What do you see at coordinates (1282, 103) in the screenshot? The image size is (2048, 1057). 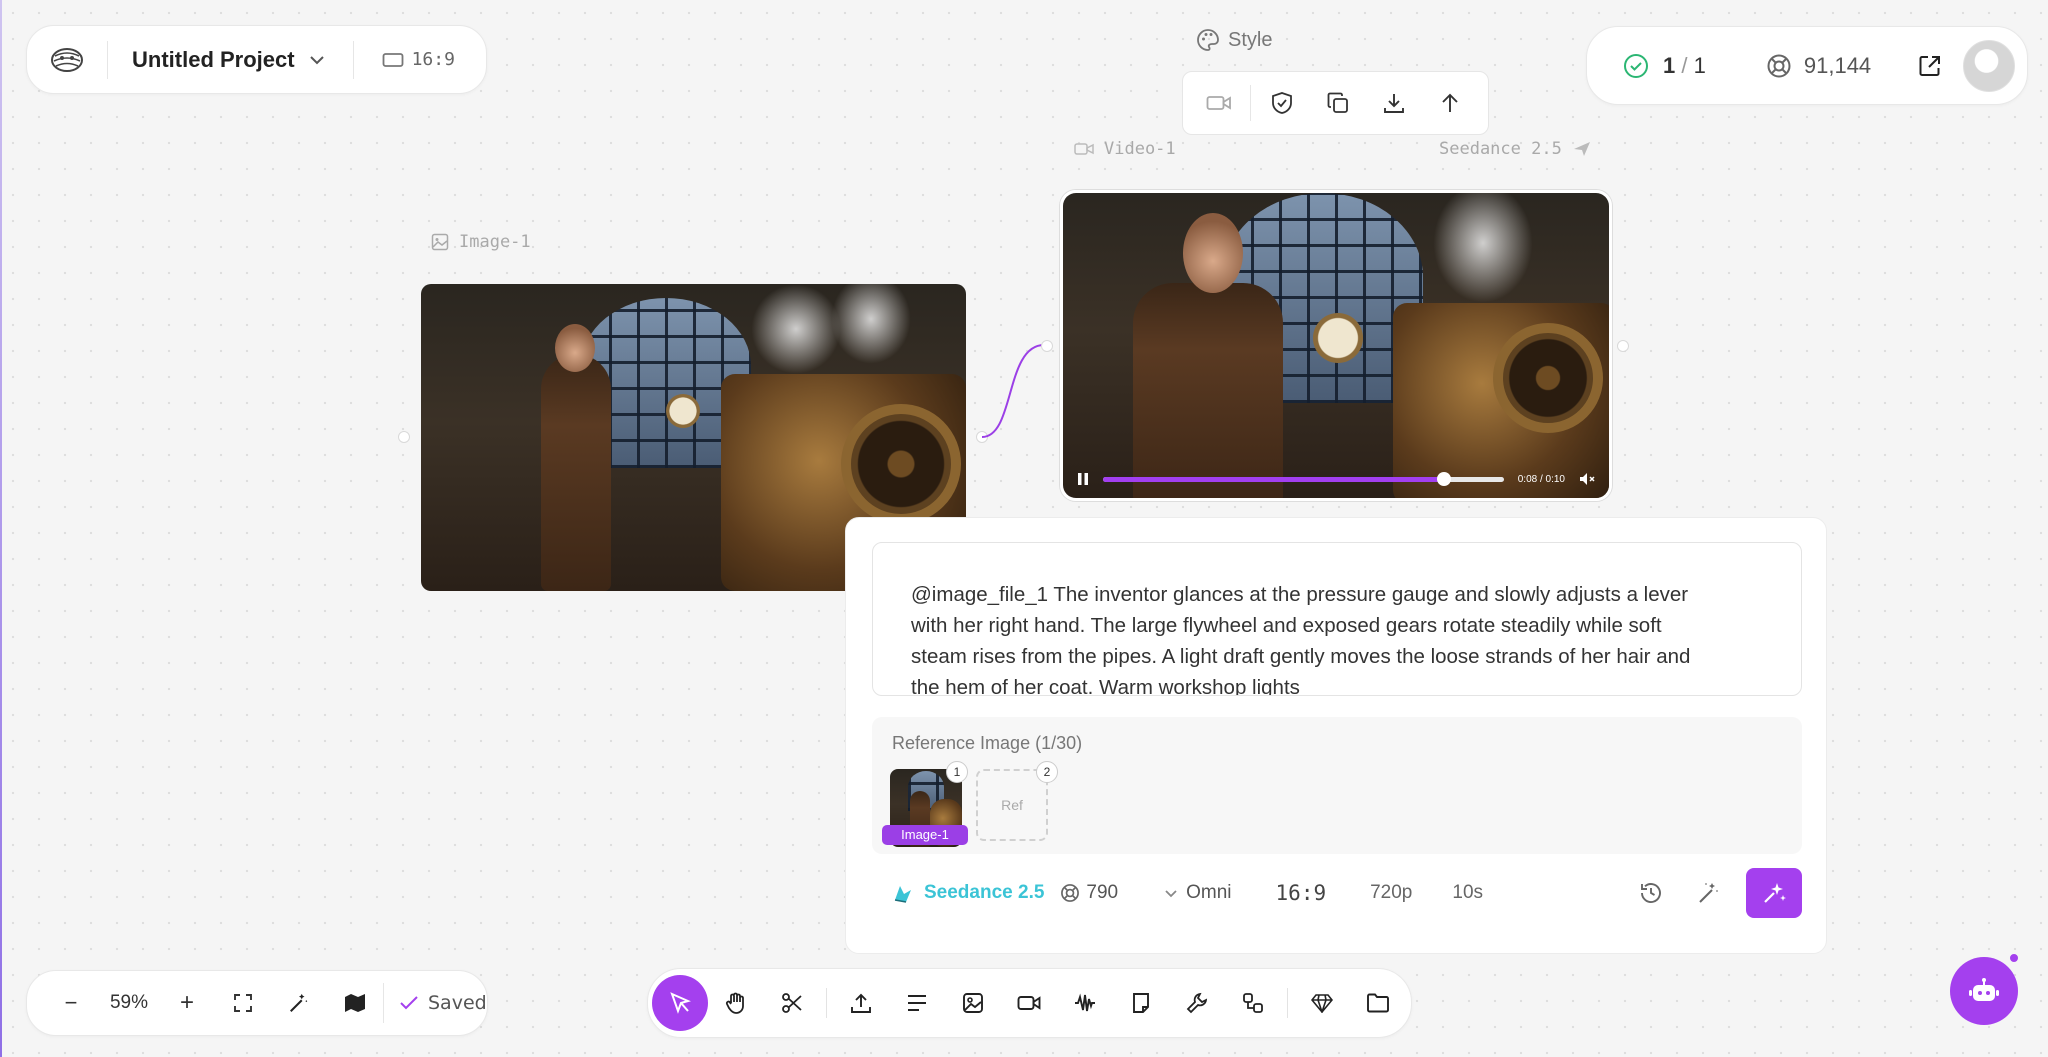 I see `shield-check-icon` at bounding box center [1282, 103].